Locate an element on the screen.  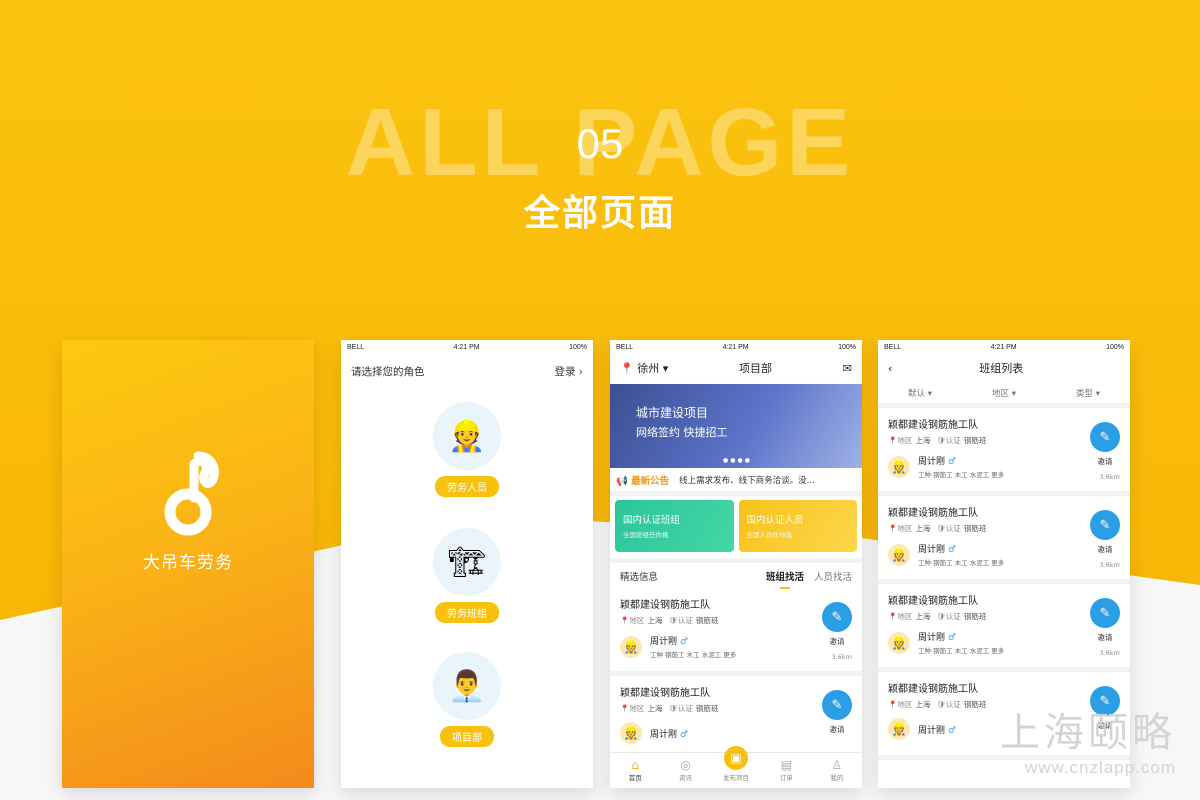
tab-publish: ▣ 发布项目 is located at coordinates (736, 767).